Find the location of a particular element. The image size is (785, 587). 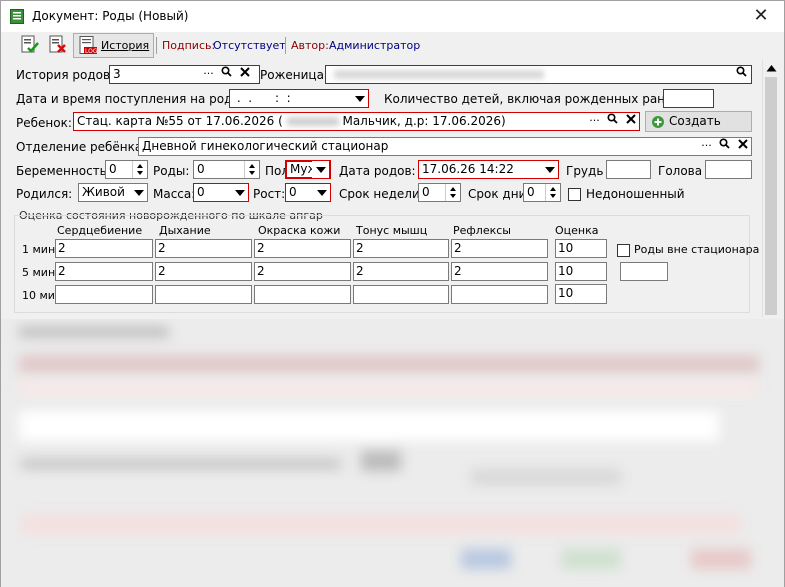

parturient-search-button is located at coordinates (741, 74).